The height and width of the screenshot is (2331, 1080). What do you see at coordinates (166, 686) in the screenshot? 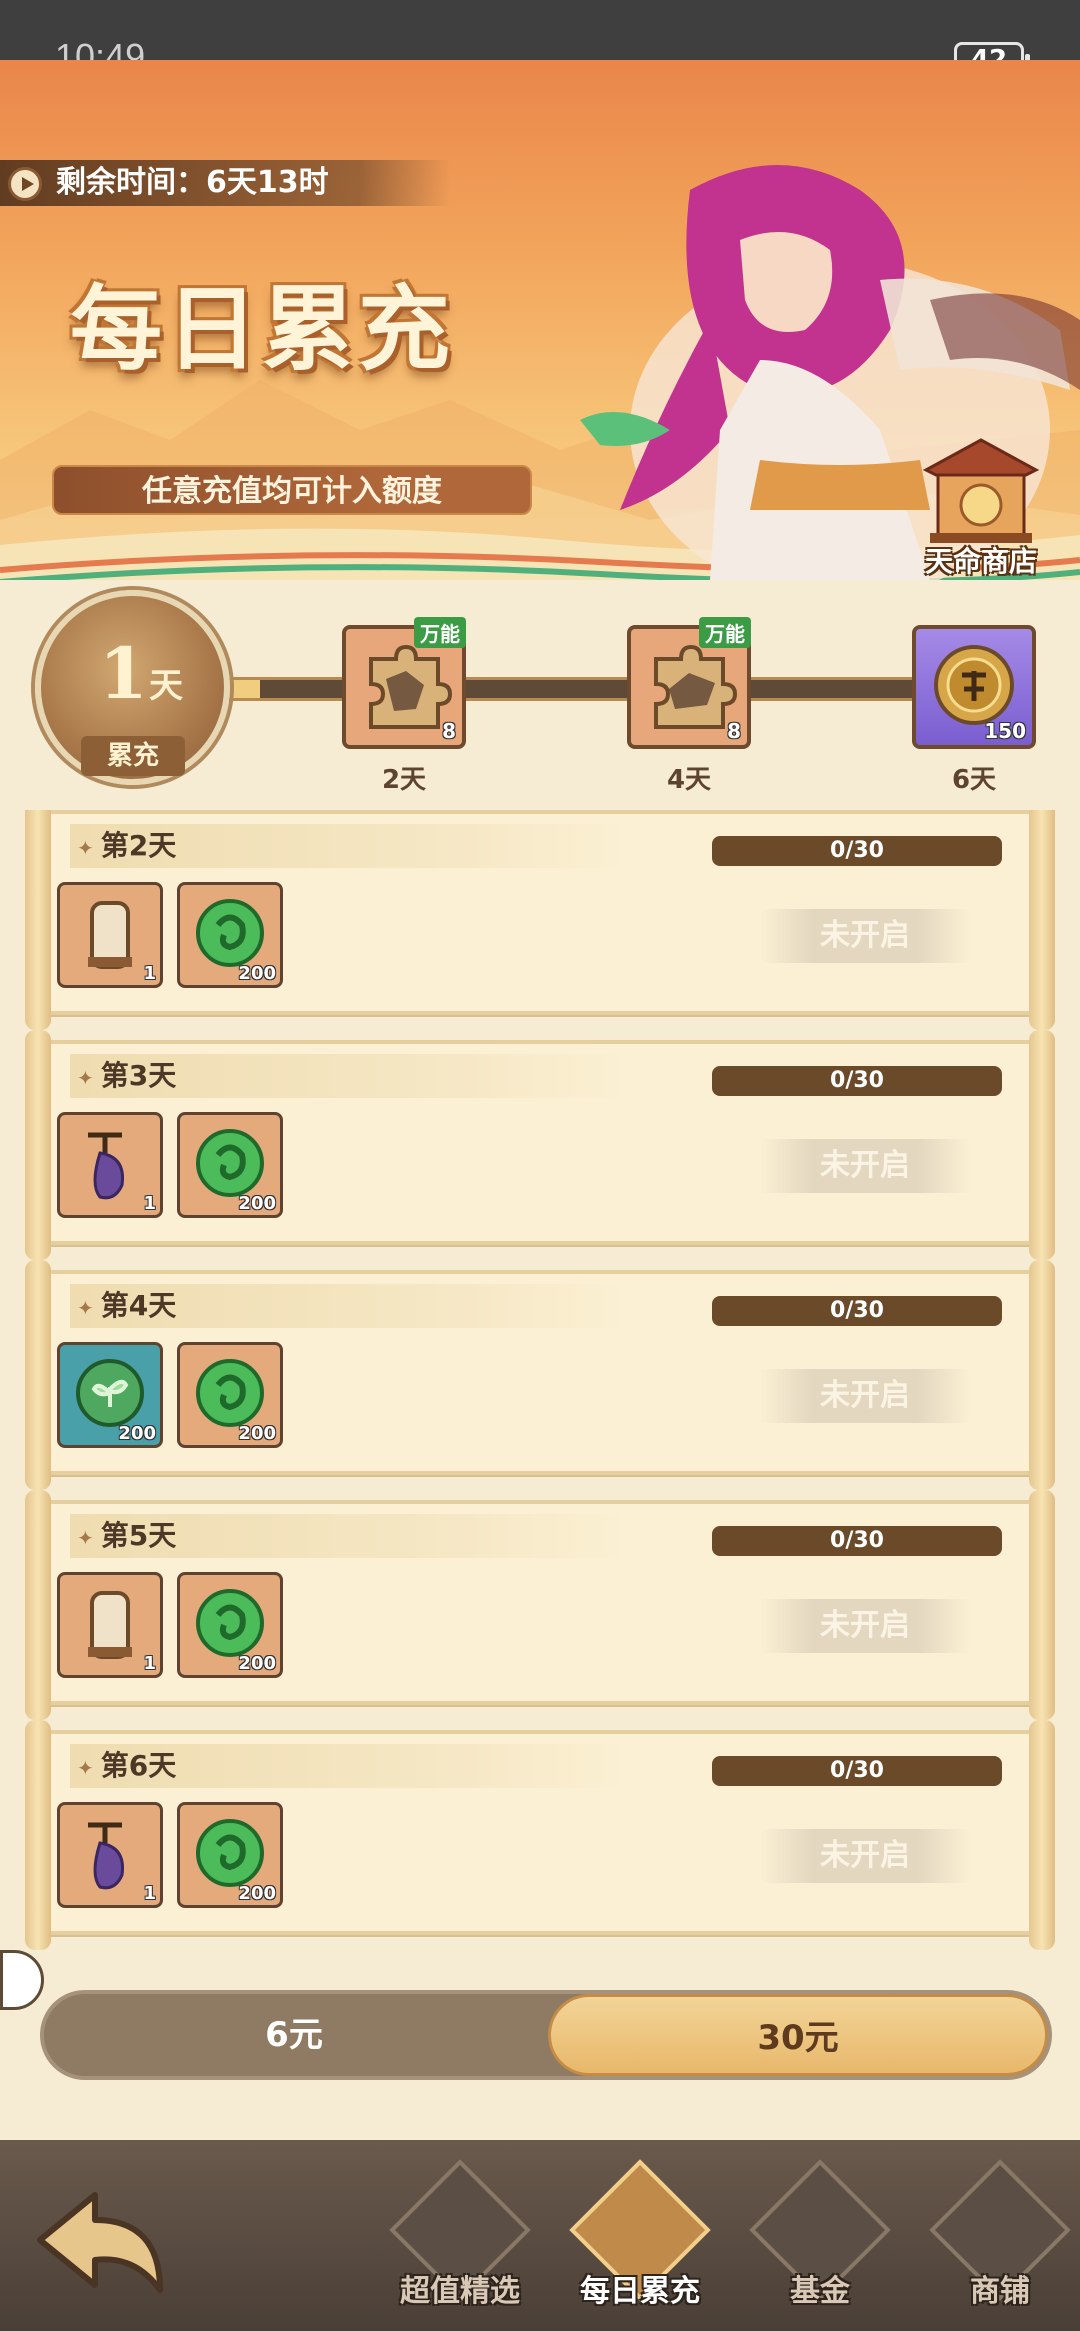
I see `current-day-unit: 天` at bounding box center [166, 686].